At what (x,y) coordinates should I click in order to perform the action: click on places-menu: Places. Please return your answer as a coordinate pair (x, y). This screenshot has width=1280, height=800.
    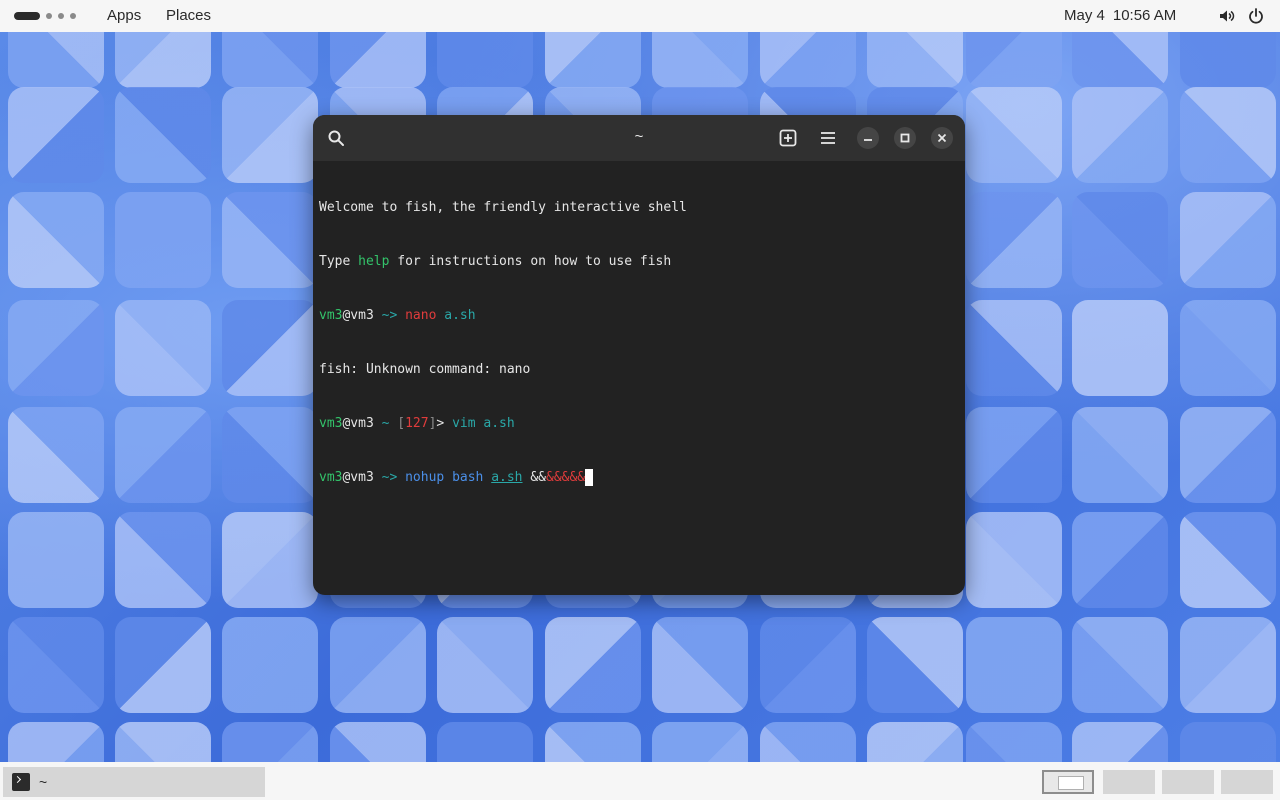
    Looking at the image, I should click on (188, 15).